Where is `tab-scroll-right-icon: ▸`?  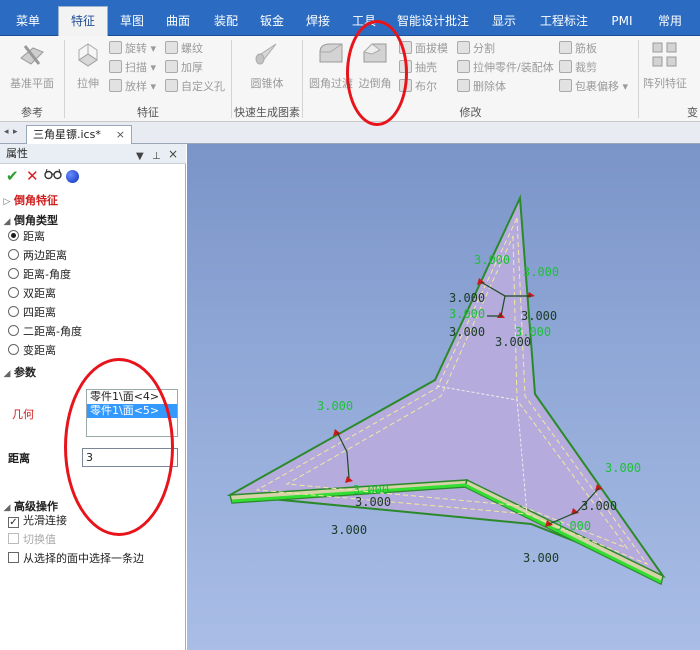
tab-scroll-right-icon: ▸ is located at coordinates (15, 132).